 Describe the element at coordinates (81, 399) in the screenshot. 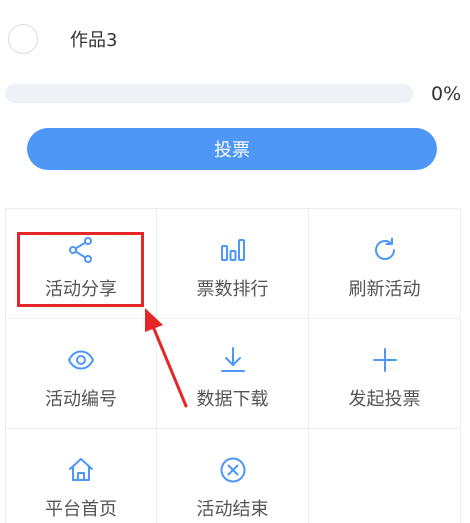

I see `menu-item-label: 活动编号` at that location.